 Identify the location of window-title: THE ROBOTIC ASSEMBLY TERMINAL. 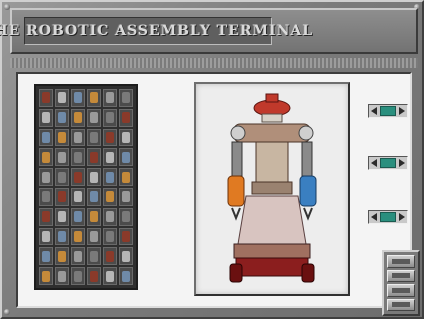
(157, 31).